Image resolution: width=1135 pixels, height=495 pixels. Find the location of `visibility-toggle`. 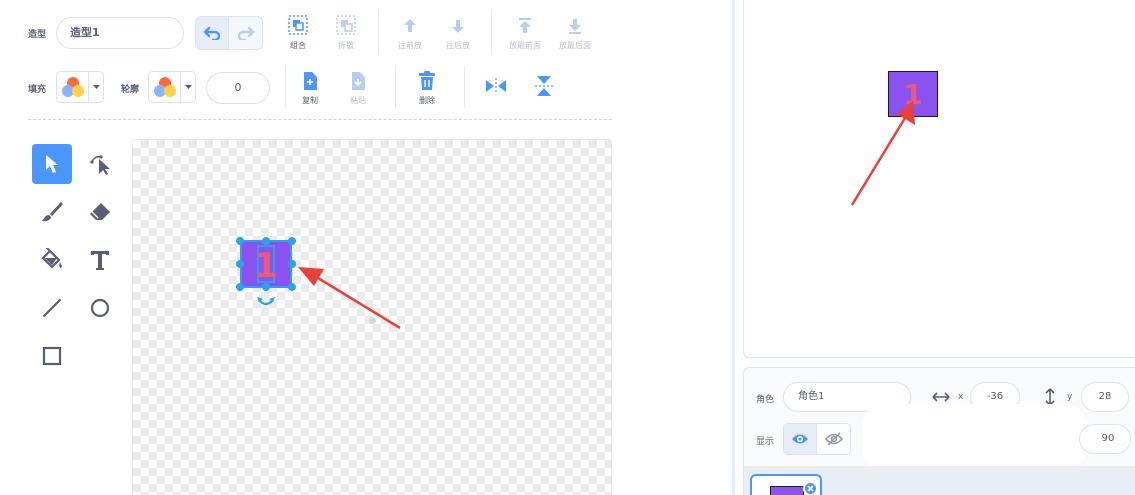

visibility-toggle is located at coordinates (817, 439).